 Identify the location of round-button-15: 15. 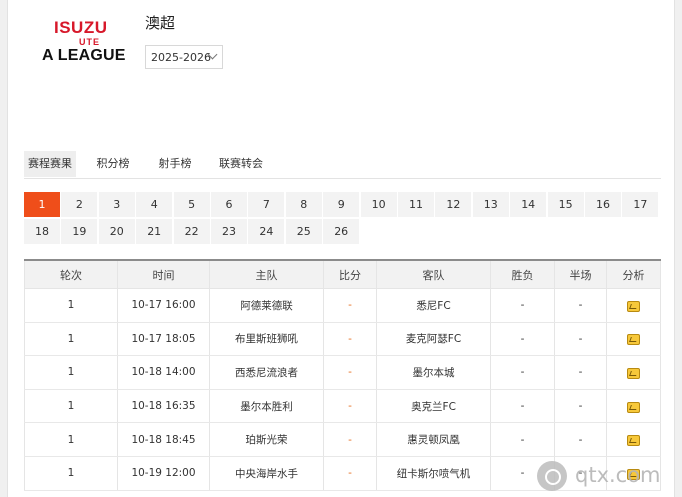
(565, 204).